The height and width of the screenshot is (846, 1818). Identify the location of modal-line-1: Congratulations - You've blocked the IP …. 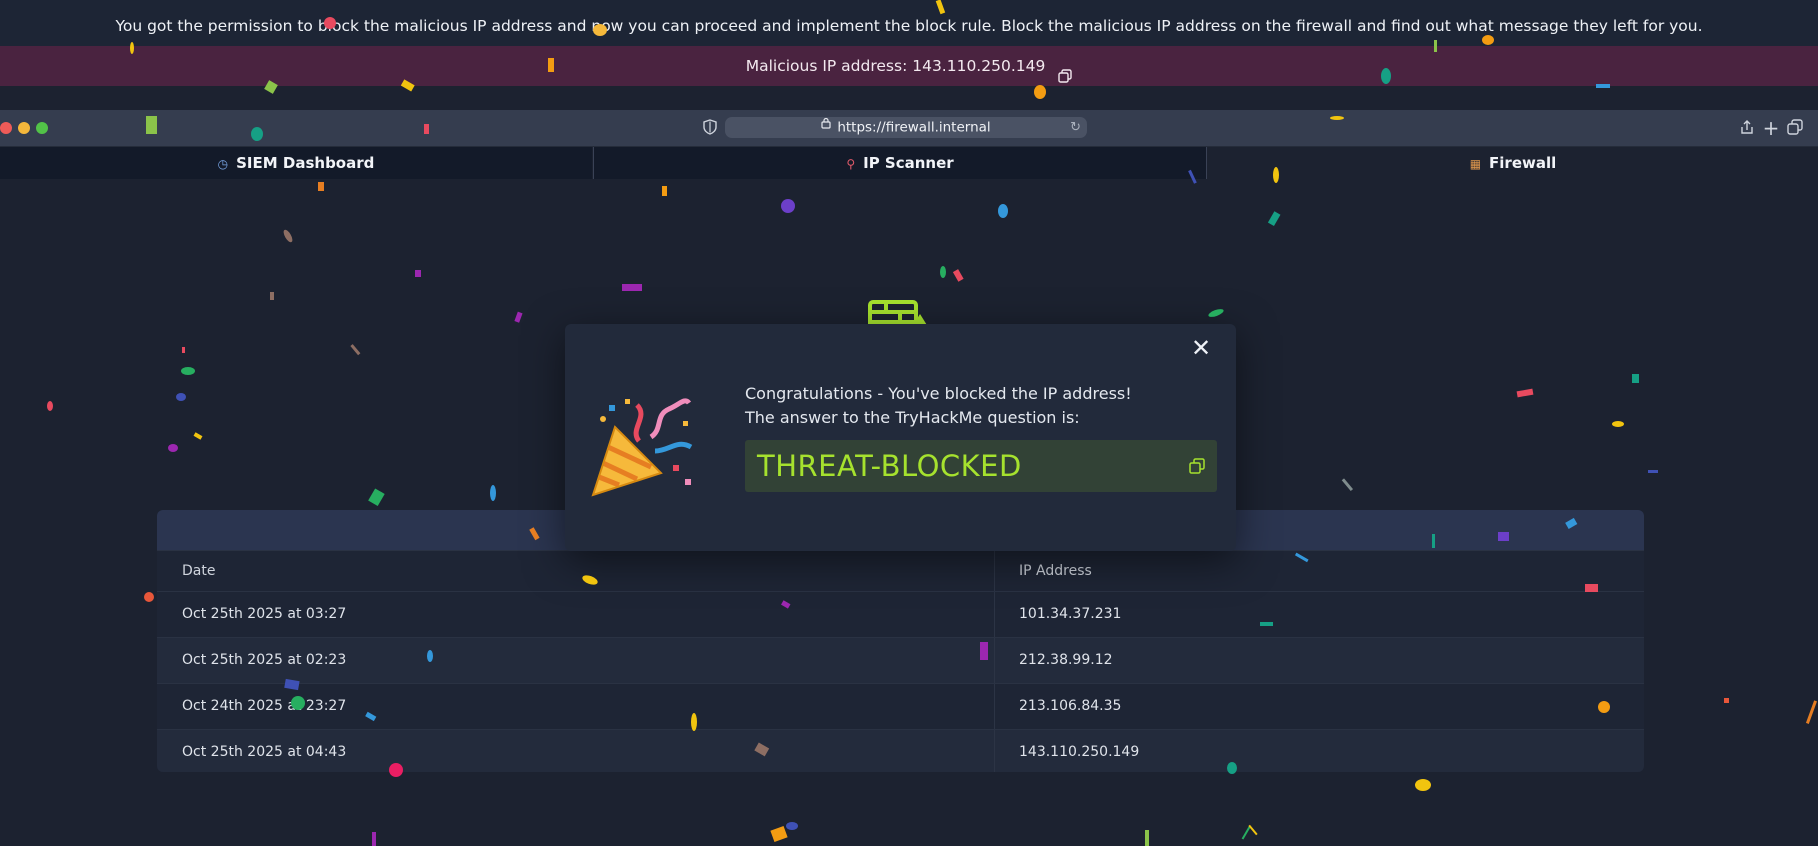
(938, 393).